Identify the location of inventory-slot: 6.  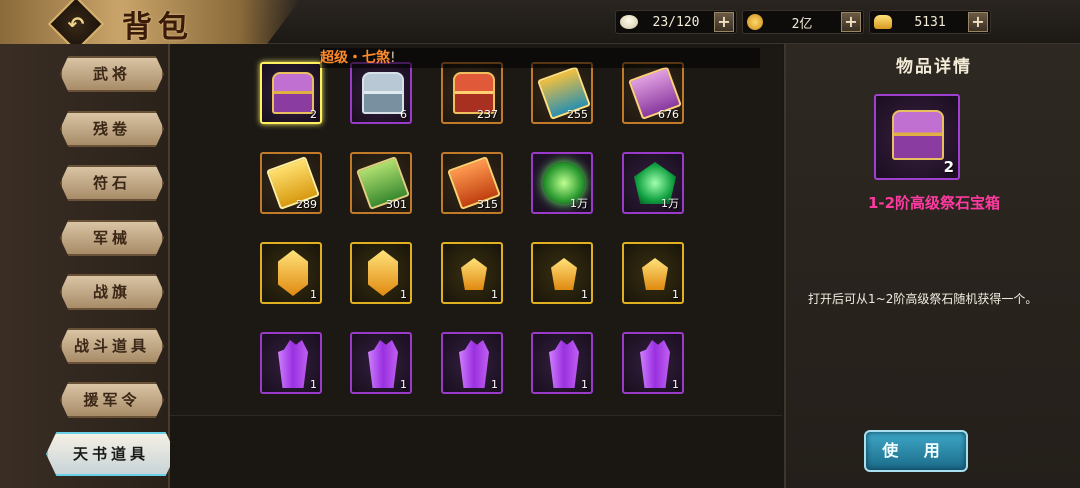
(381, 93).